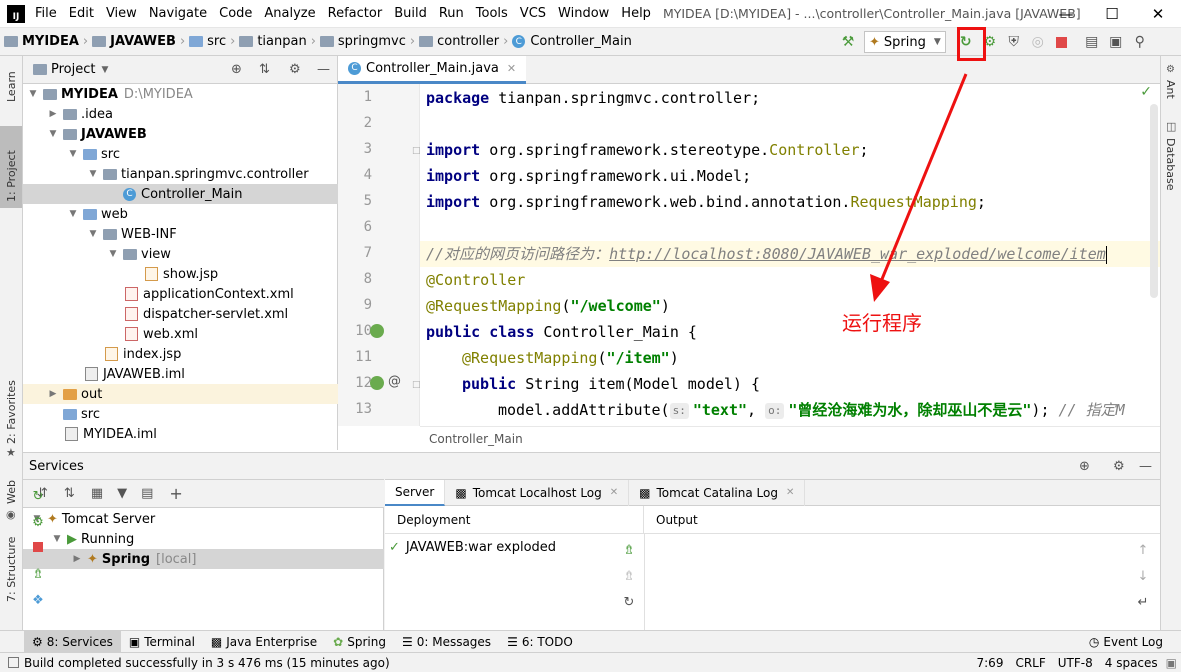  Describe the element at coordinates (203, 519) in the screenshot. I see `tree-item-tomcat: ▼ ✦ Tomcat Server` at that location.